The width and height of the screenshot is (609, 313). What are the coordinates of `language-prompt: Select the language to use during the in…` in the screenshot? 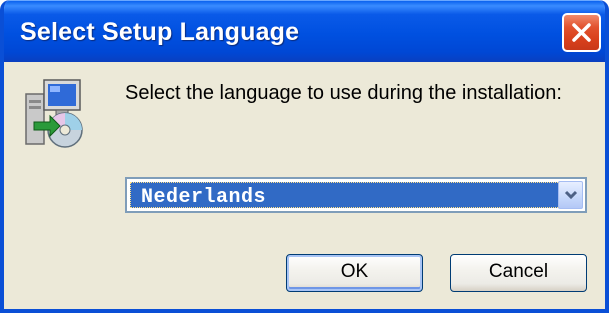 It's located at (343, 93).